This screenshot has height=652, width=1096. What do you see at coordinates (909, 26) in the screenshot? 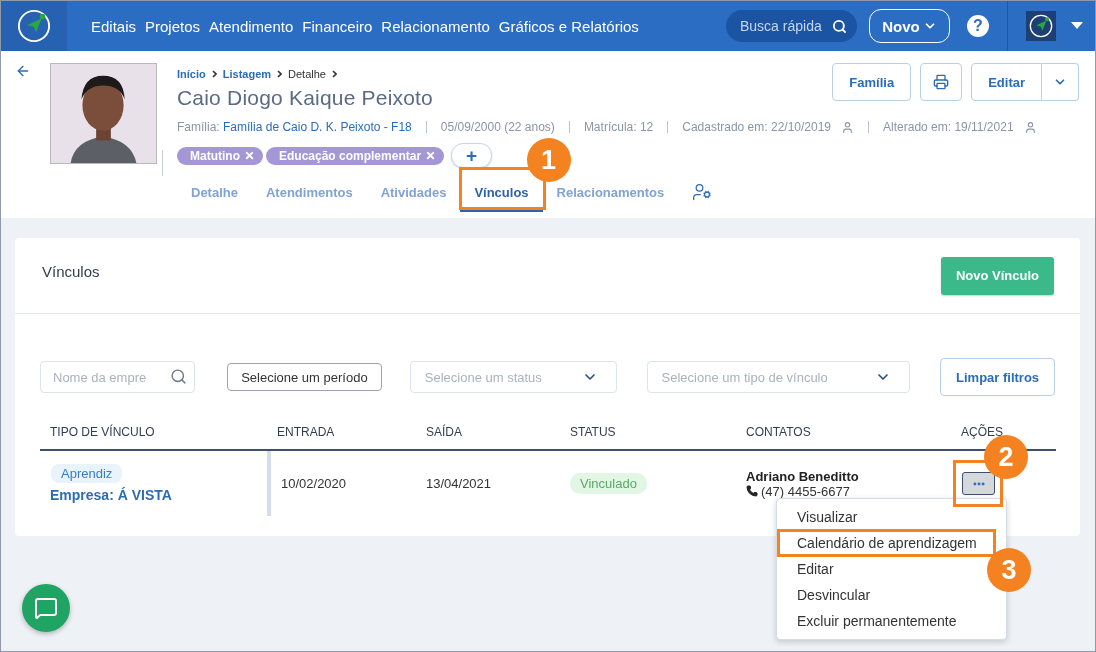
I see `new-button: Novo` at bounding box center [909, 26].